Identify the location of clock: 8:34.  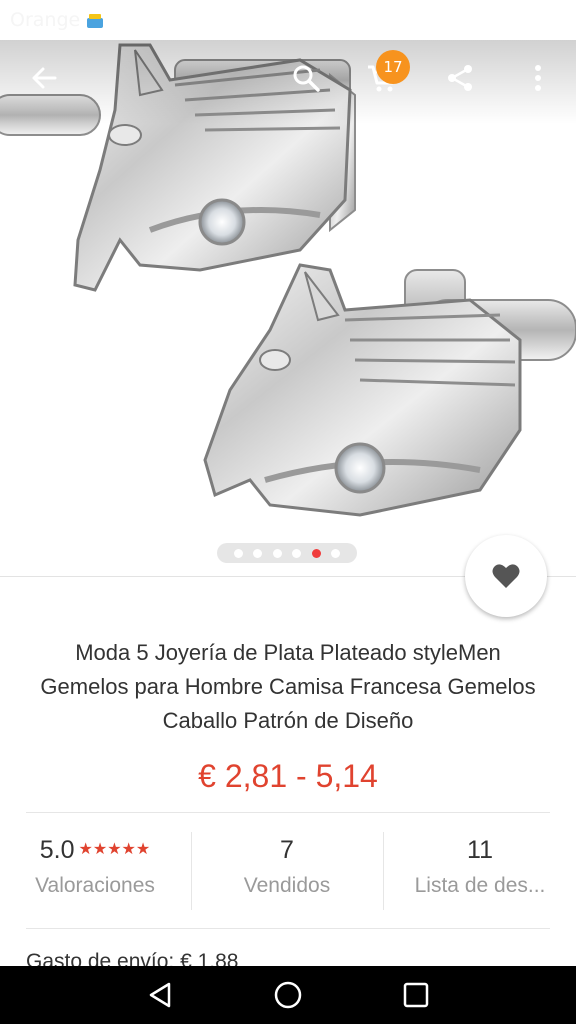
(544, 20).